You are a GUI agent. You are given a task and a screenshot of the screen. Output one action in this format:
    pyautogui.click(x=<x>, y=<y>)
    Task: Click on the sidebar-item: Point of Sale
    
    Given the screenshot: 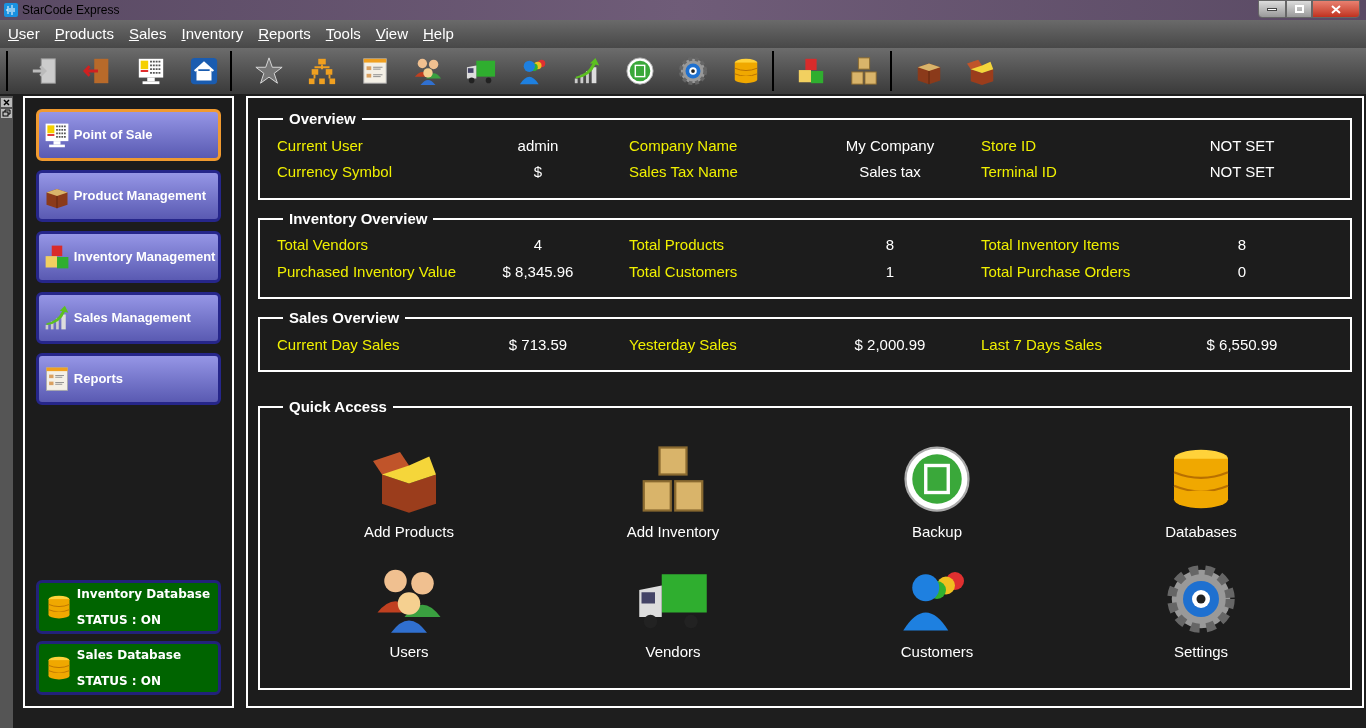 What is the action you would take?
    pyautogui.click(x=128, y=135)
    